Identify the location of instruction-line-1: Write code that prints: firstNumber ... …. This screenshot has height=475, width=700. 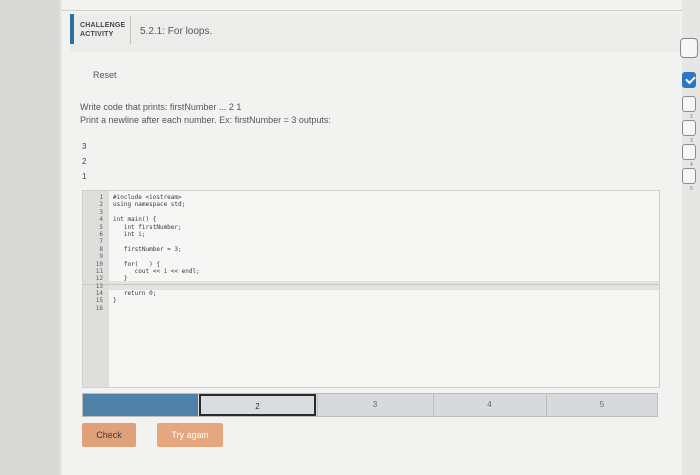
(161, 107).